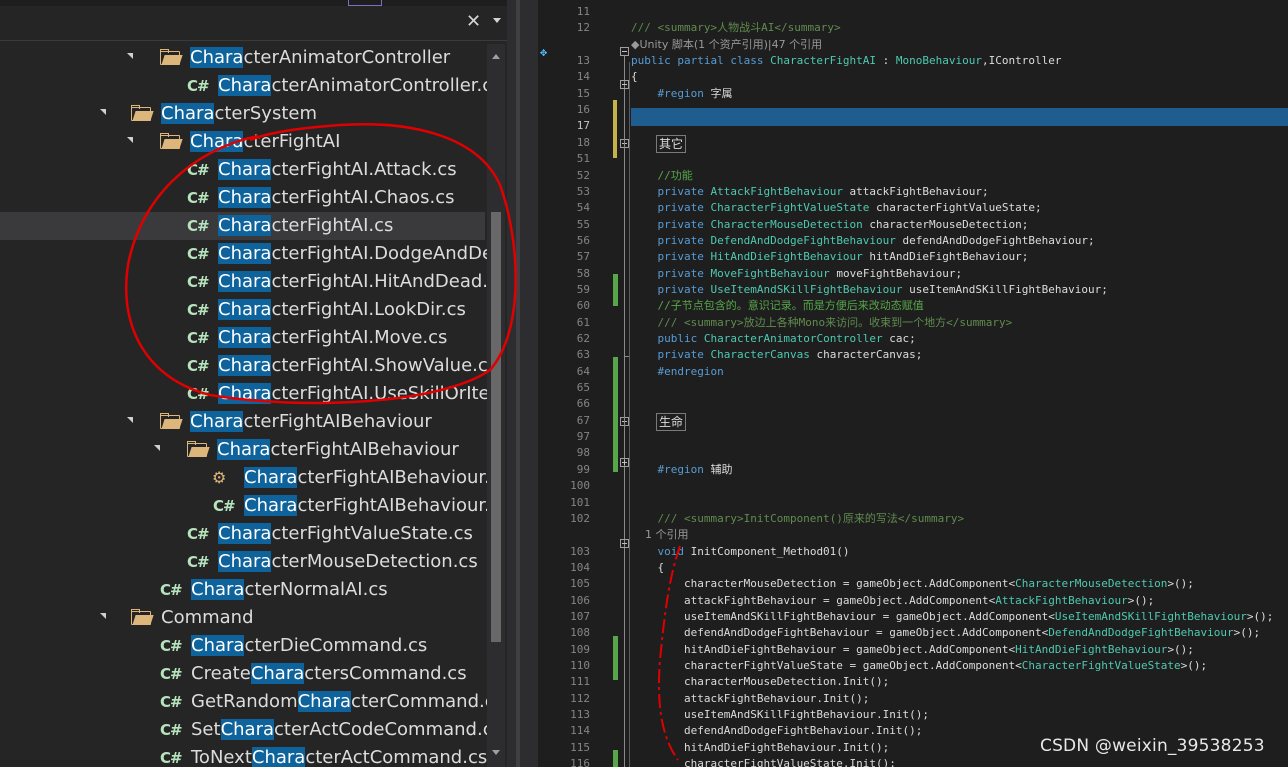 This screenshot has width=1288, height=767. I want to click on code-line: characterFightValueState.Init();, so click(763, 762).